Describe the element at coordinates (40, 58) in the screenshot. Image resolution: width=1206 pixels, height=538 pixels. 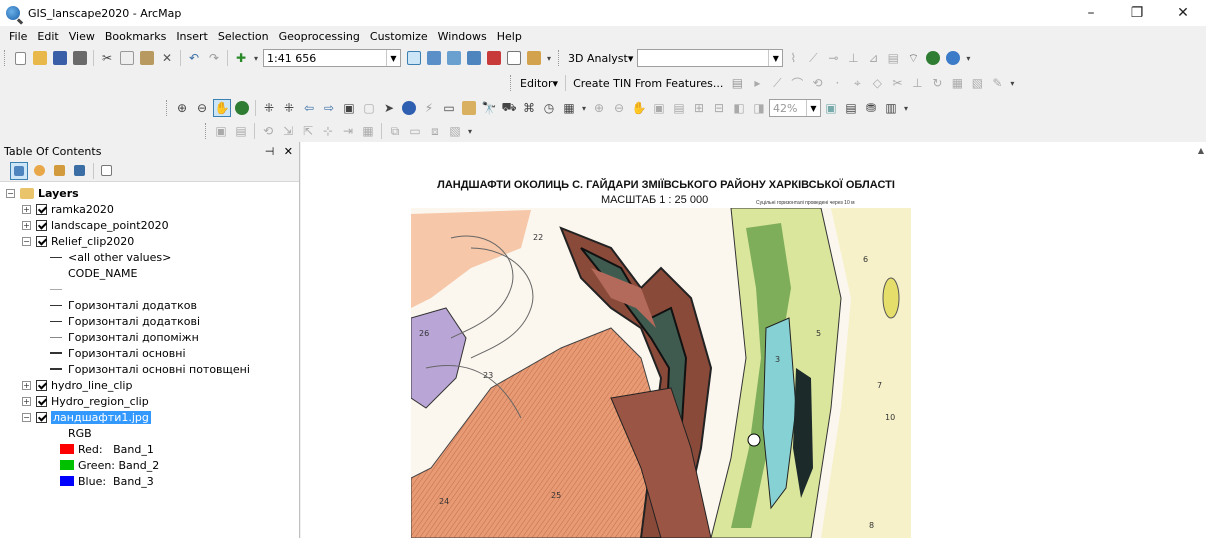
I see `open-folder-icon` at that location.